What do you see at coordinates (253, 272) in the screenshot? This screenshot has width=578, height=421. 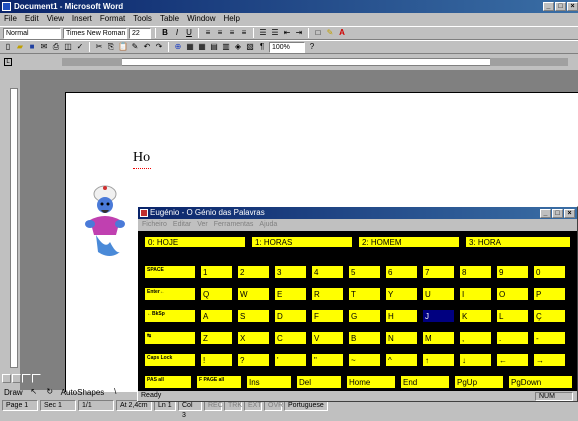 I see `key: 2` at bounding box center [253, 272].